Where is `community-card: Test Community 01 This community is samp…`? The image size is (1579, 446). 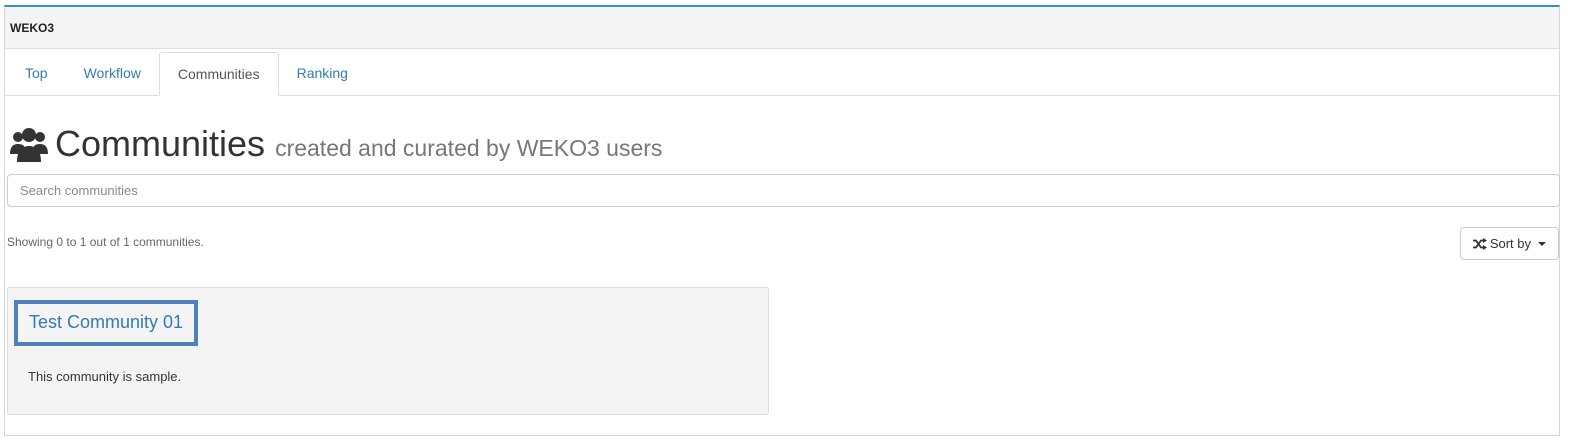 community-card: Test Community 01 This community is samp… is located at coordinates (388, 351).